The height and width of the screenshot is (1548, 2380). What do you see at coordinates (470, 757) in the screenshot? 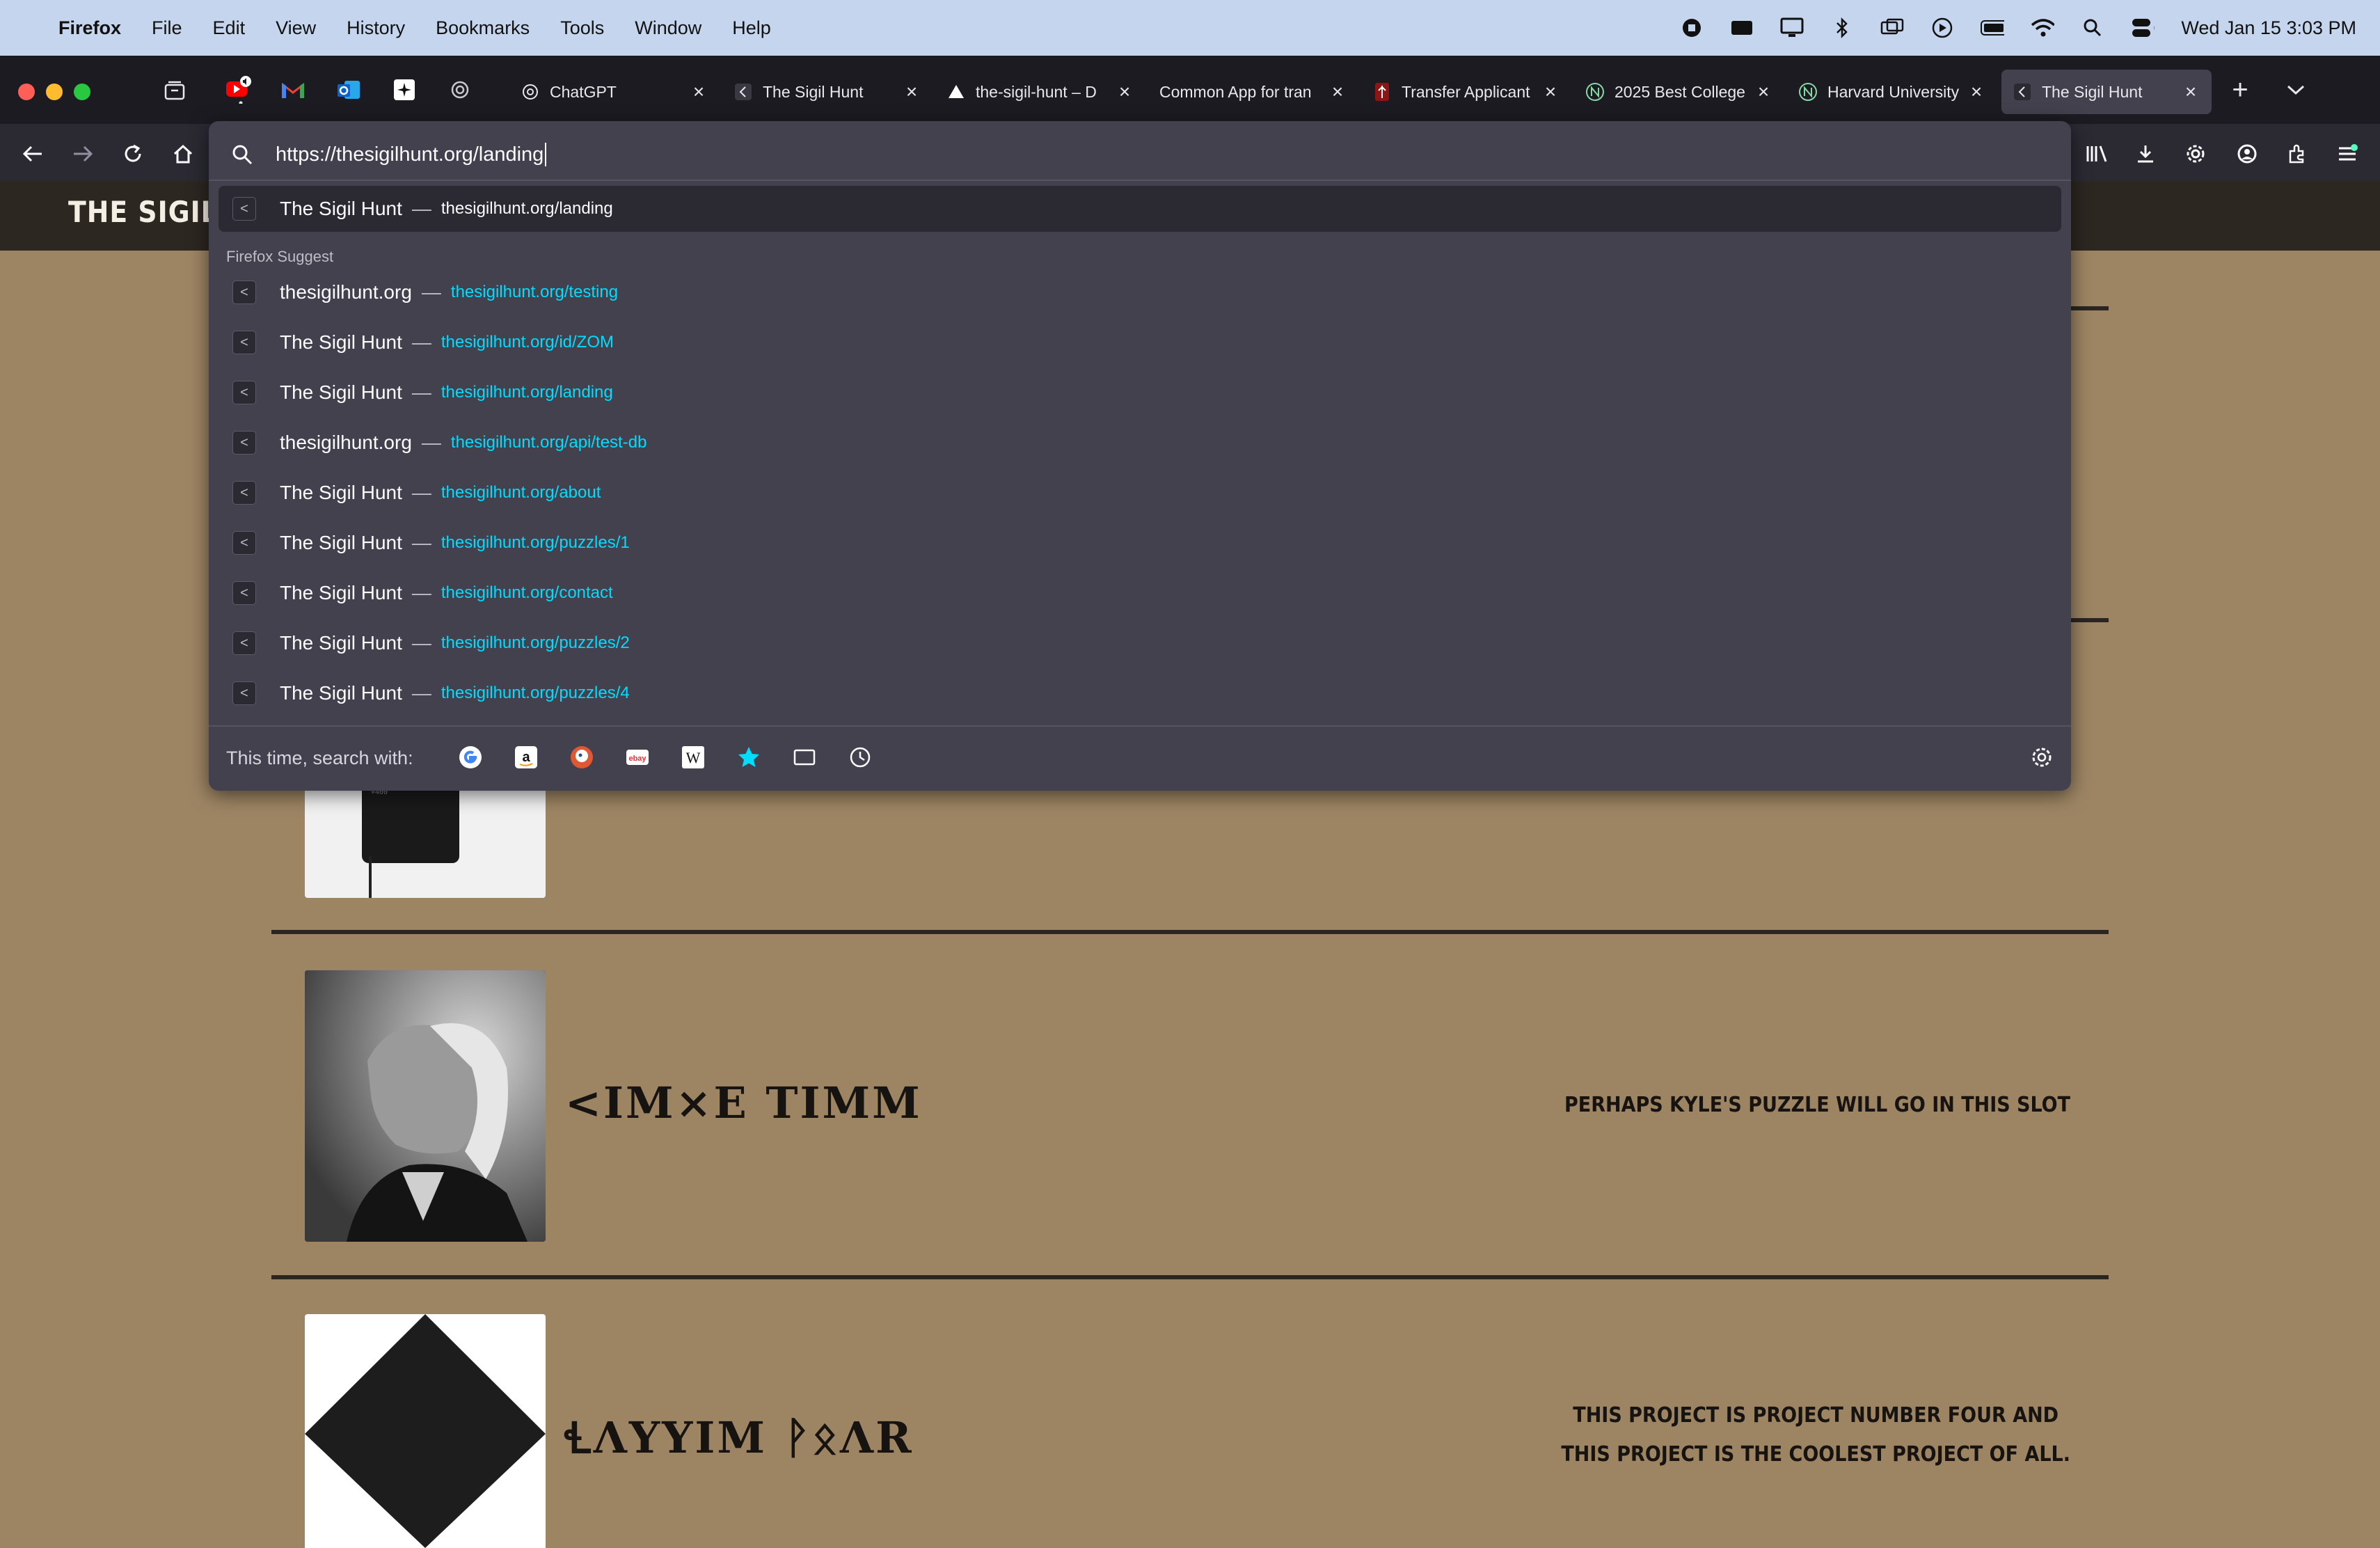
I see `google-icon` at bounding box center [470, 757].